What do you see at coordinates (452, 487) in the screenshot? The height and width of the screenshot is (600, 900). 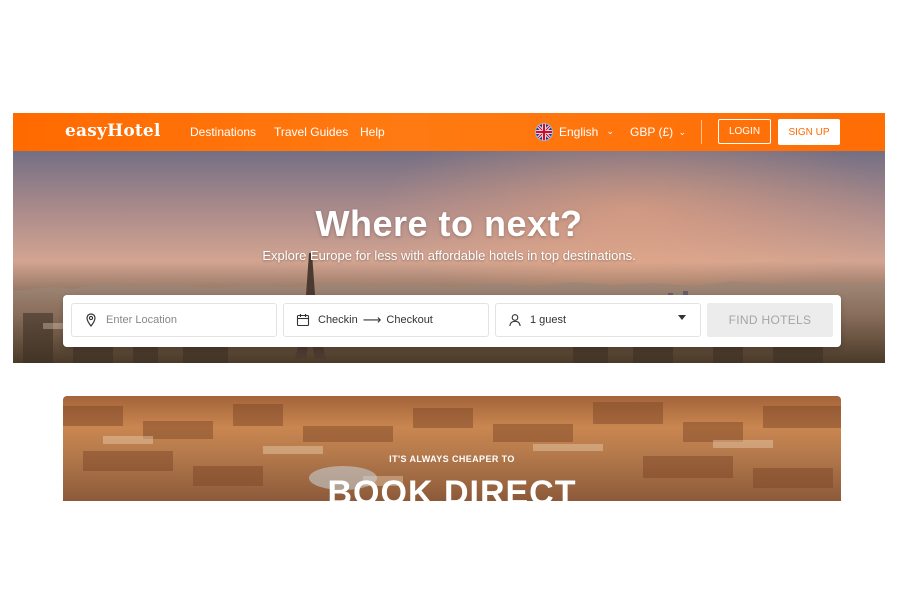 I see `promo-headline: BOOK DIRECT` at bounding box center [452, 487].